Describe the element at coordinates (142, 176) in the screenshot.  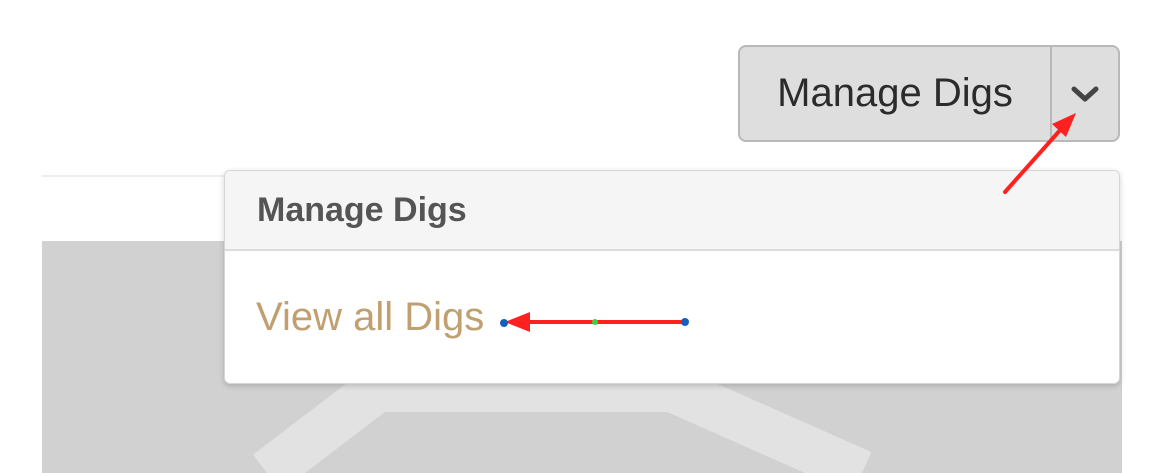
I see `divider` at that location.